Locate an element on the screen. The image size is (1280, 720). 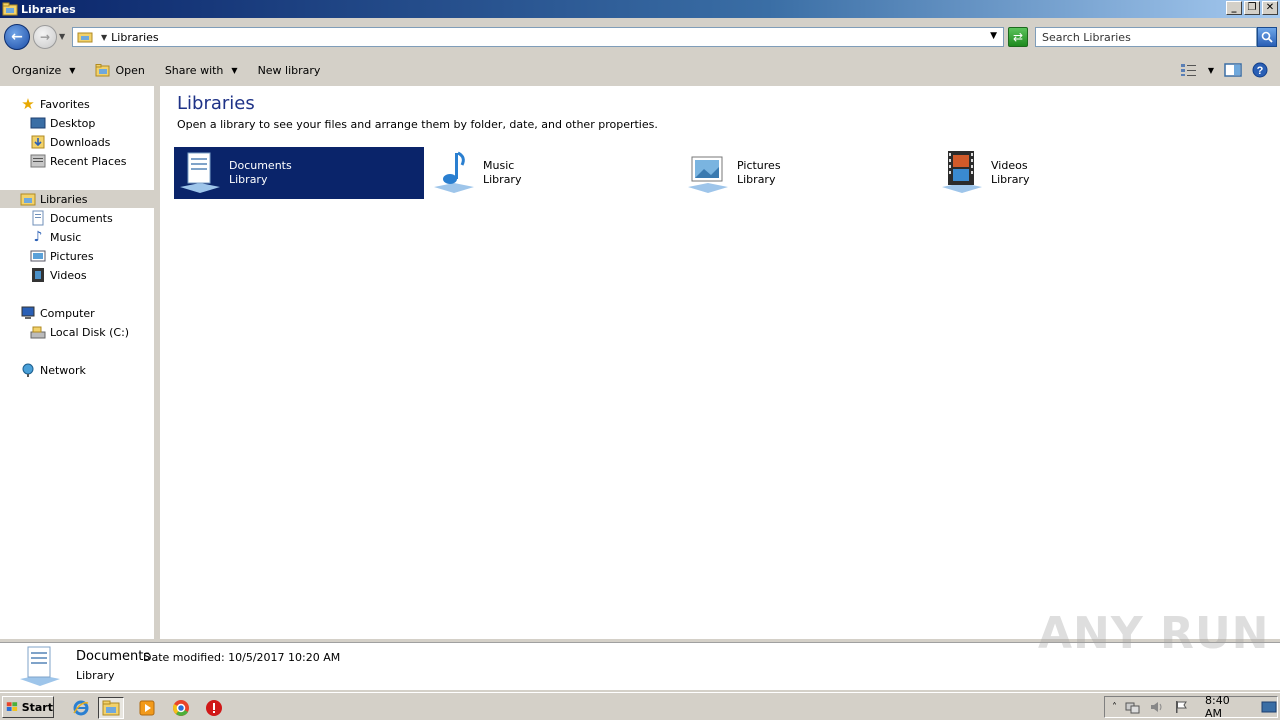
library-videos-name: Videos is located at coordinates (1009, 165).